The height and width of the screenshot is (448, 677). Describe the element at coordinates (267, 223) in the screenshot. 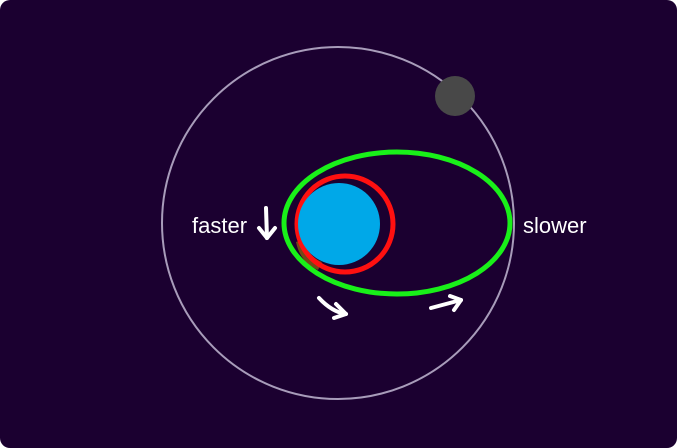

I see `down-arrow-icon` at that location.